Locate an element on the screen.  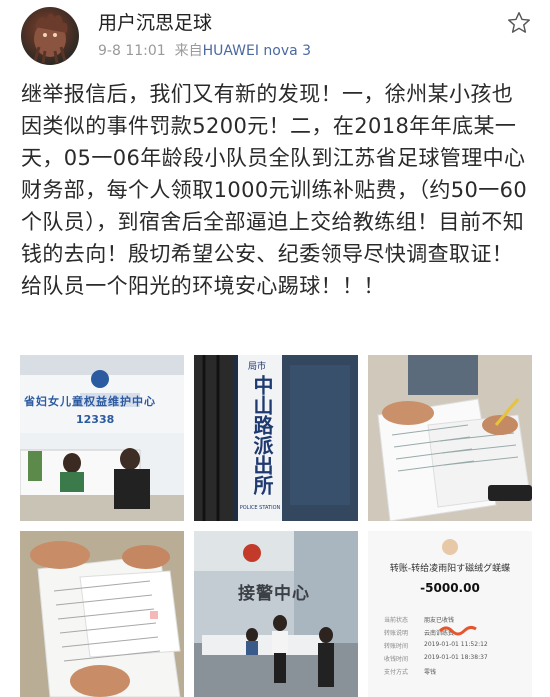
photo-signing-documents is located at coordinates (450, 438).